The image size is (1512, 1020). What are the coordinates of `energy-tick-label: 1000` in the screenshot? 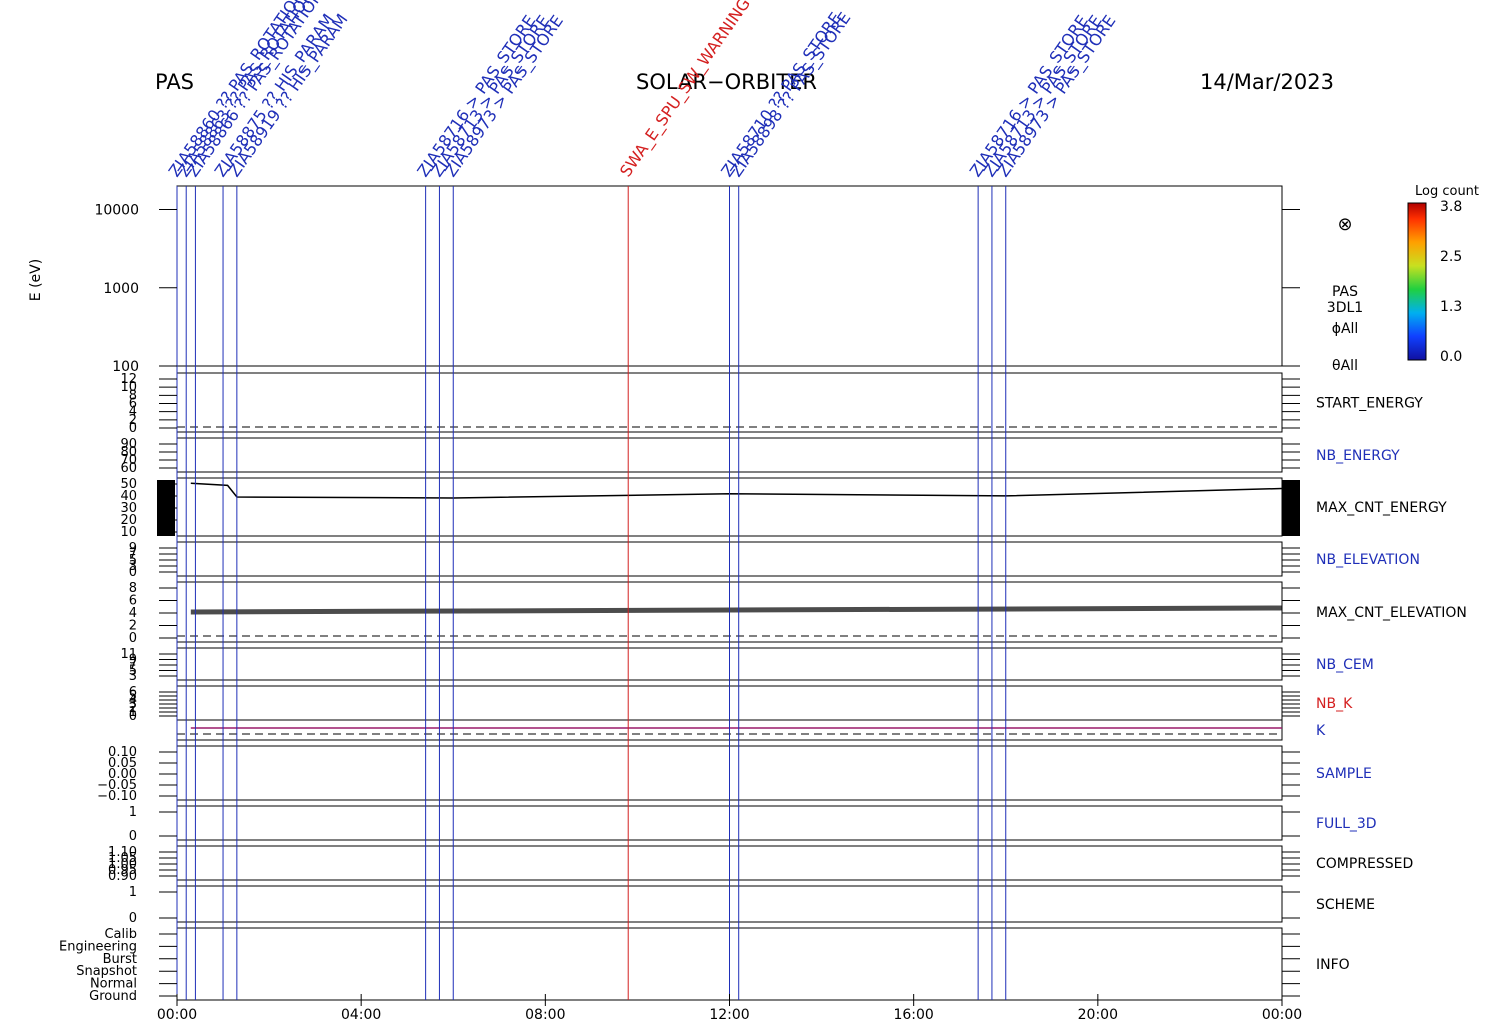 It's located at (121, 289).